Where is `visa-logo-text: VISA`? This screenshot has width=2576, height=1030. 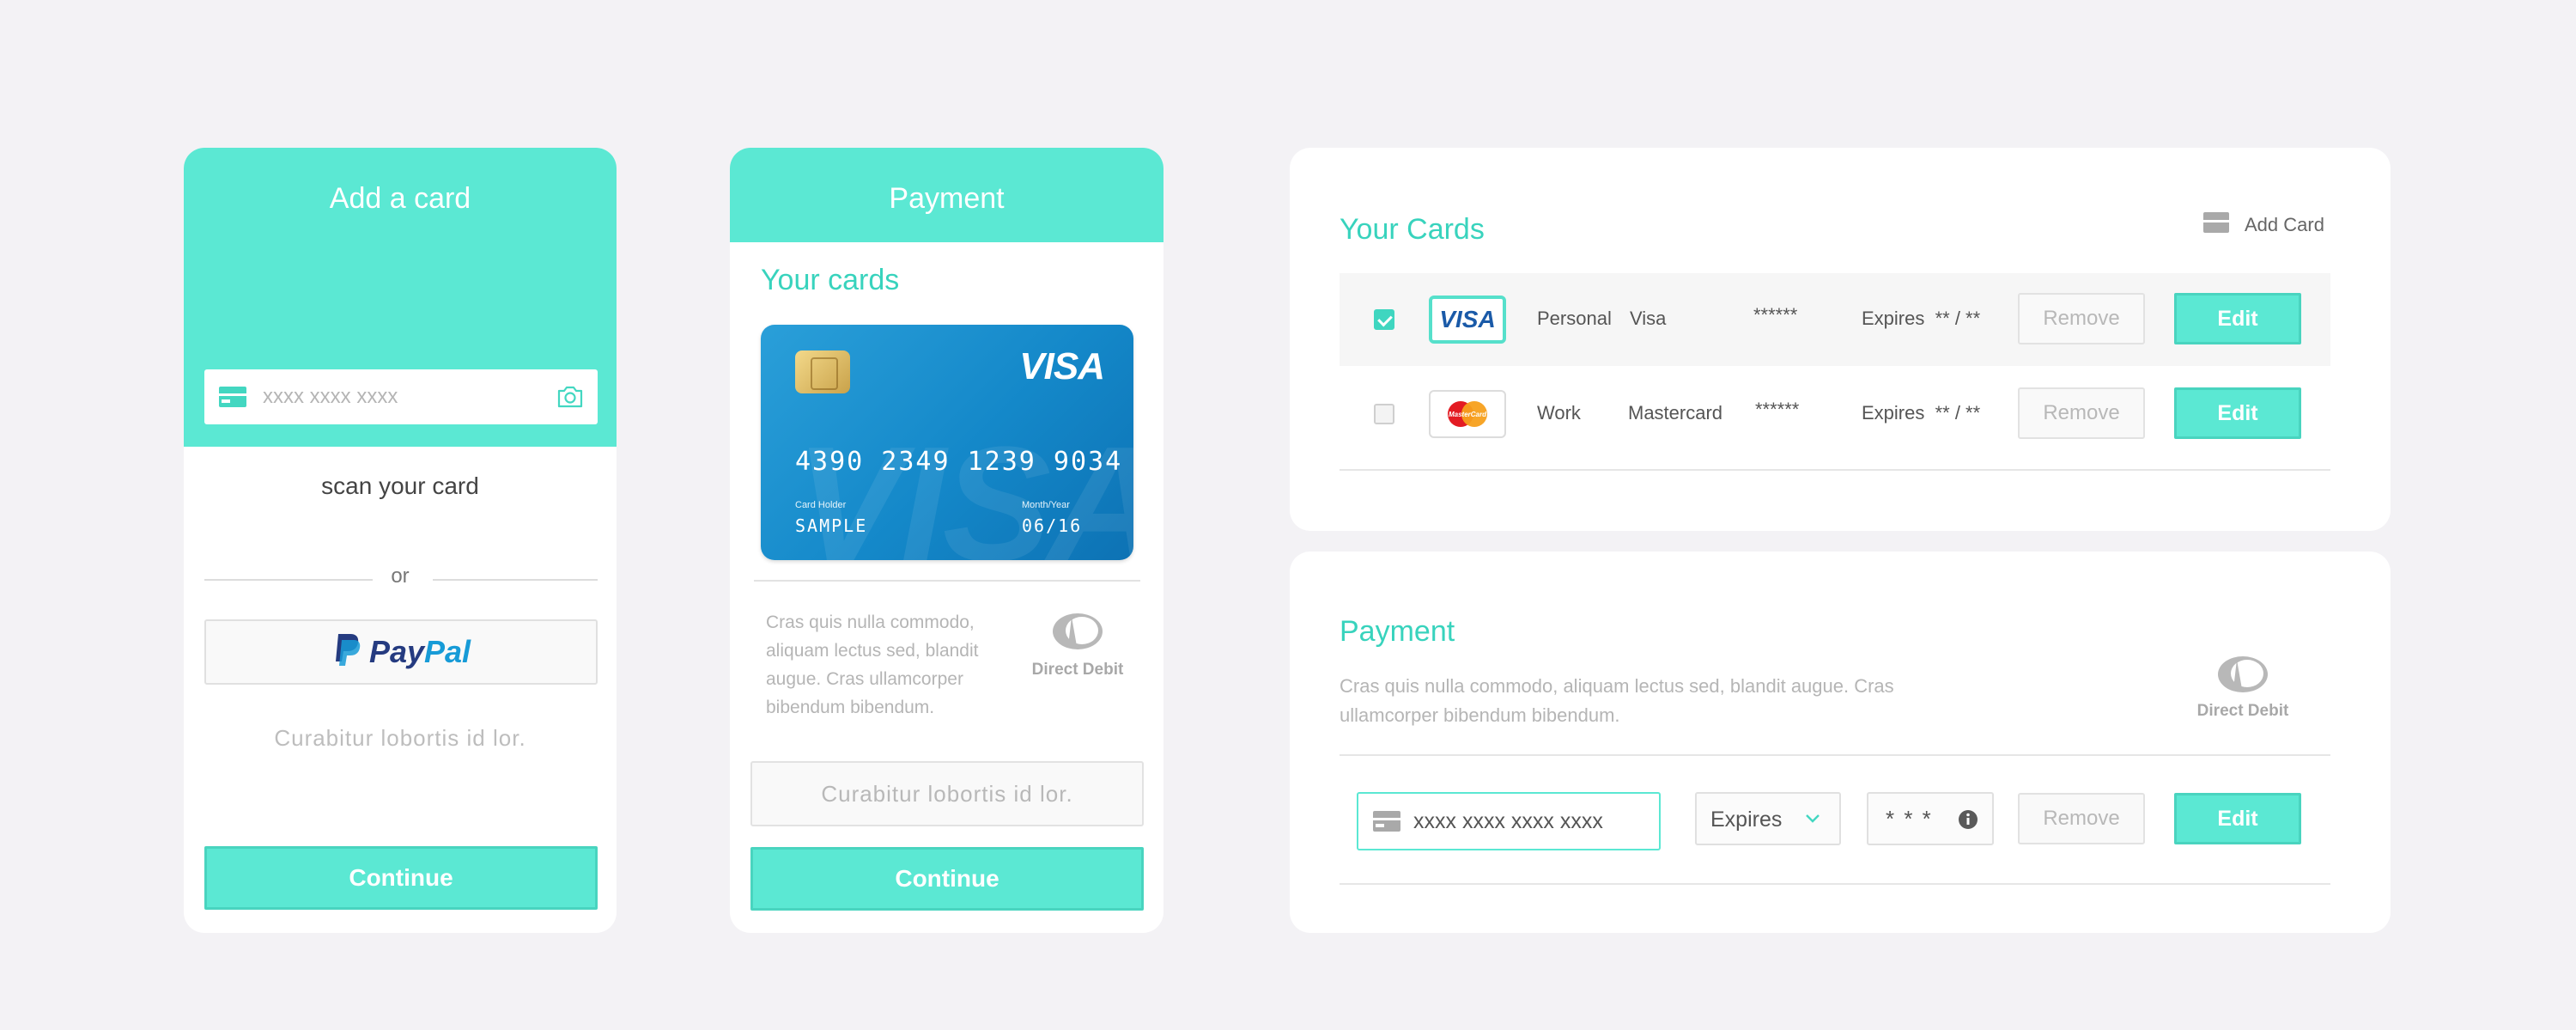 visa-logo-text: VISA is located at coordinates (1467, 319).